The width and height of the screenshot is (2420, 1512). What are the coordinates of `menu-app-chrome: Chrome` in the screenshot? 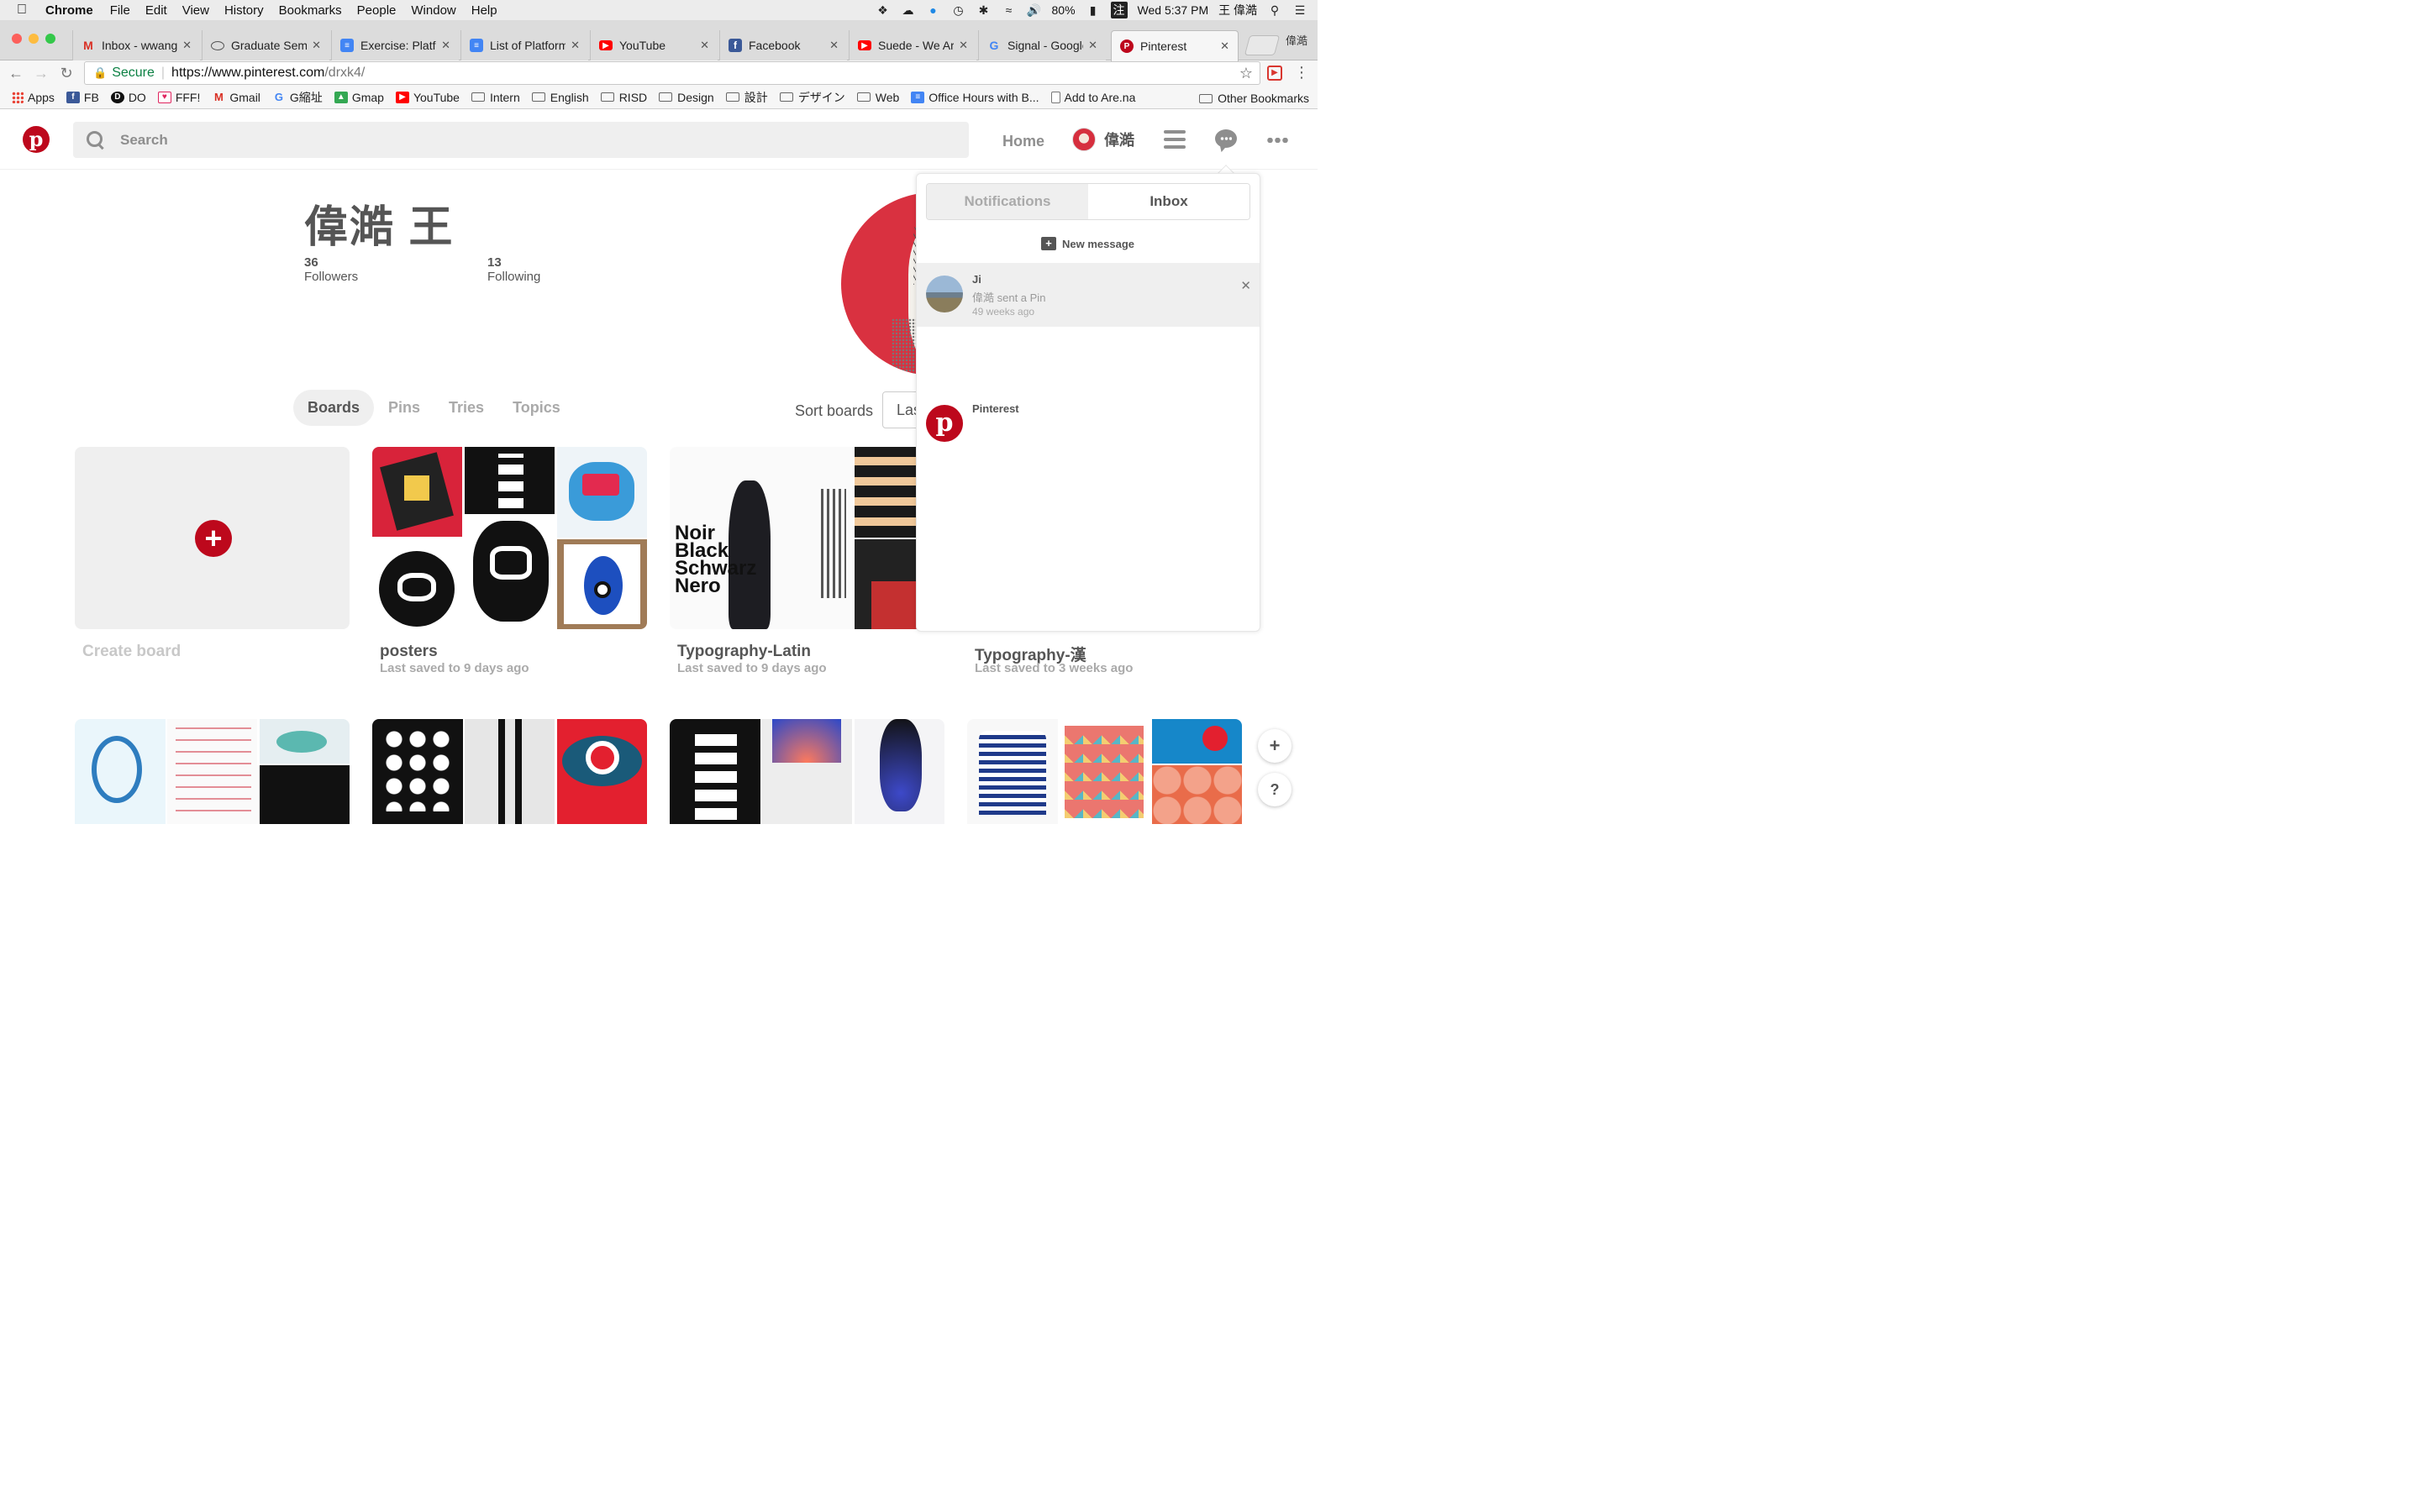 It's located at (69, 10).